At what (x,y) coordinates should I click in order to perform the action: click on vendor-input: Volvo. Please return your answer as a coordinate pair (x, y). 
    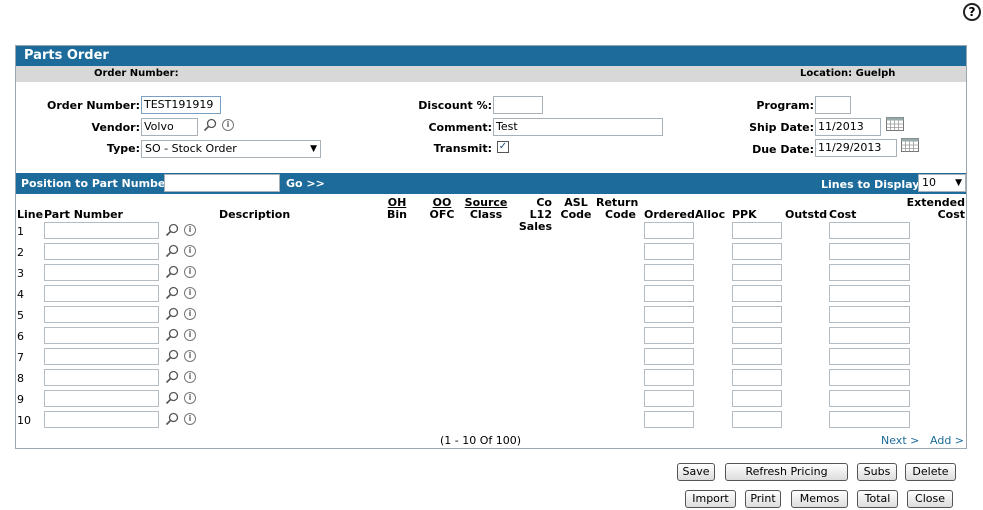
    Looking at the image, I should click on (169, 127).